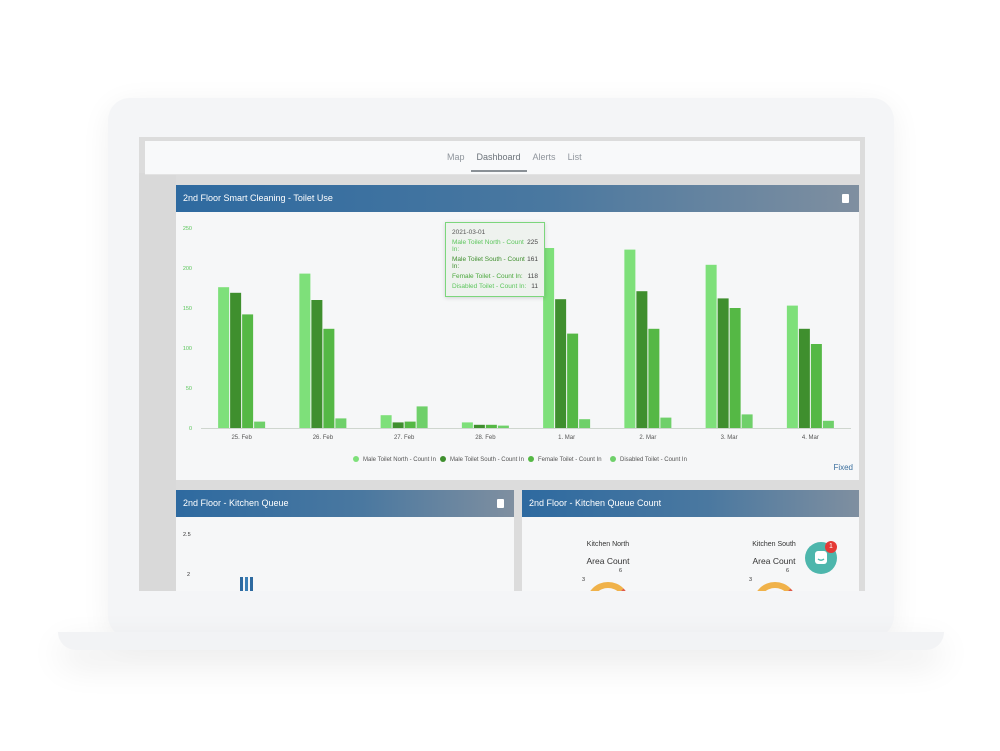 The image size is (1000, 751). I want to click on tooltip-label: Disabled Toilet - Count In:, so click(489, 286).